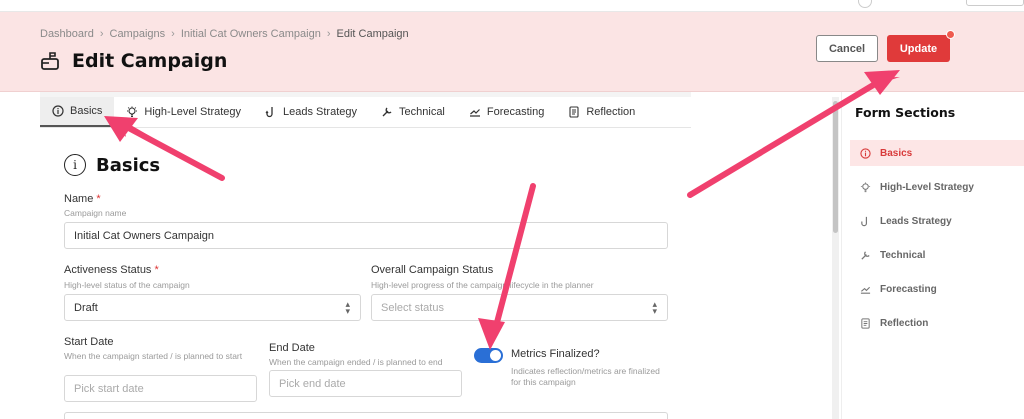 Image resolution: width=1024 pixels, height=419 pixels. Describe the element at coordinates (519, 307) in the screenshot. I see `overall-status-select: Select status ▴ ▾` at that location.